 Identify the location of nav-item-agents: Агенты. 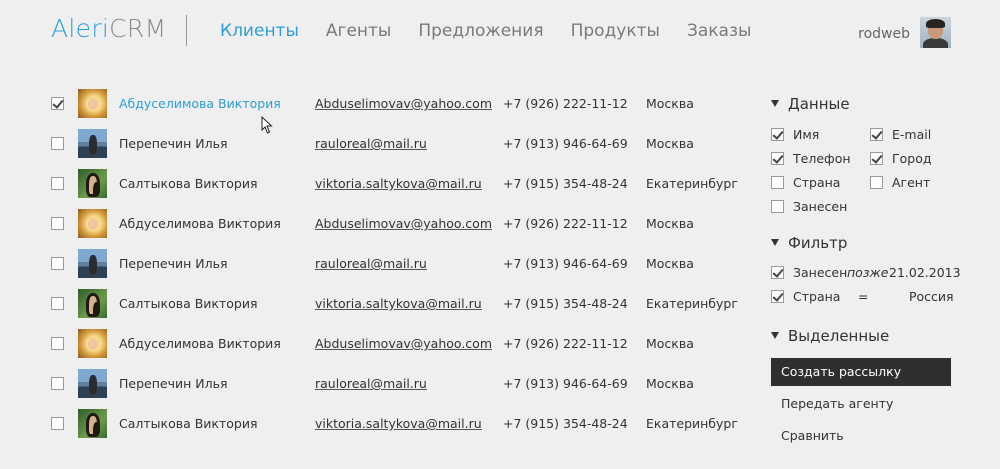
(358, 31).